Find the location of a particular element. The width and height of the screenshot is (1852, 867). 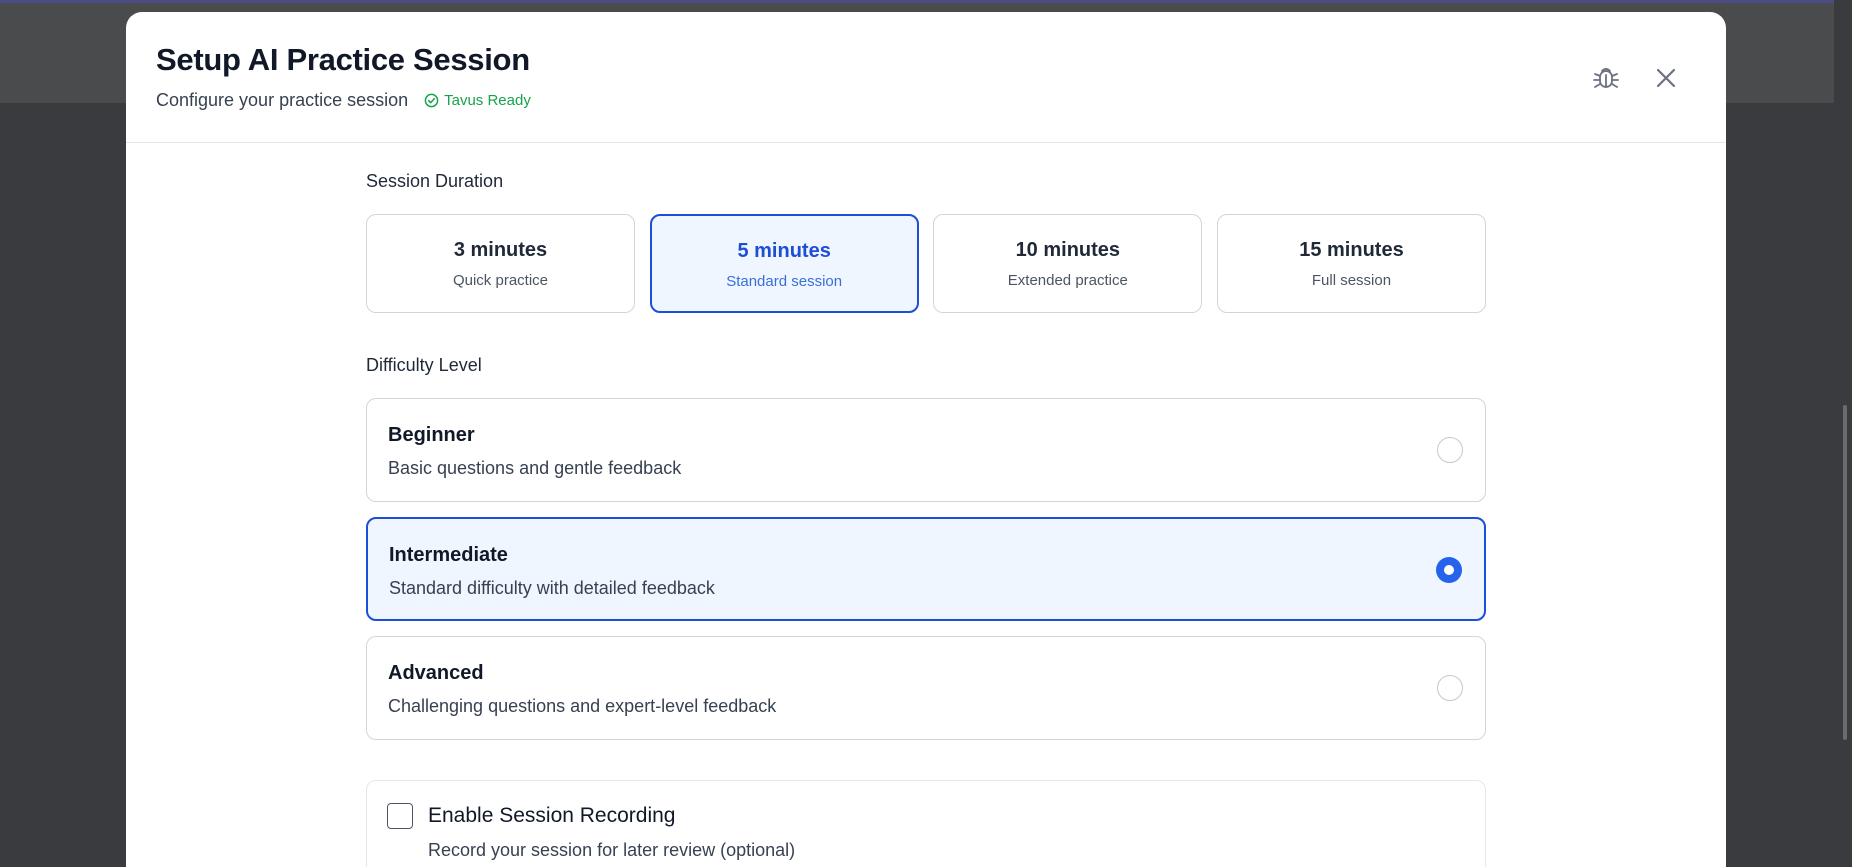

bug-icon is located at coordinates (1606, 78).